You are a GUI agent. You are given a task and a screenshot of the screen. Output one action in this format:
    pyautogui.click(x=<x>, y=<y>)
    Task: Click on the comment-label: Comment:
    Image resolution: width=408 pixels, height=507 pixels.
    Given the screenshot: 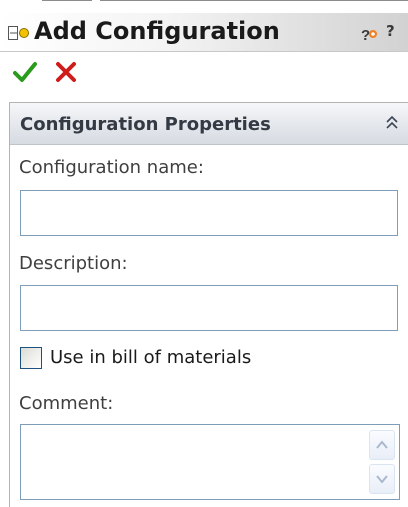 What is the action you would take?
    pyautogui.click(x=66, y=403)
    